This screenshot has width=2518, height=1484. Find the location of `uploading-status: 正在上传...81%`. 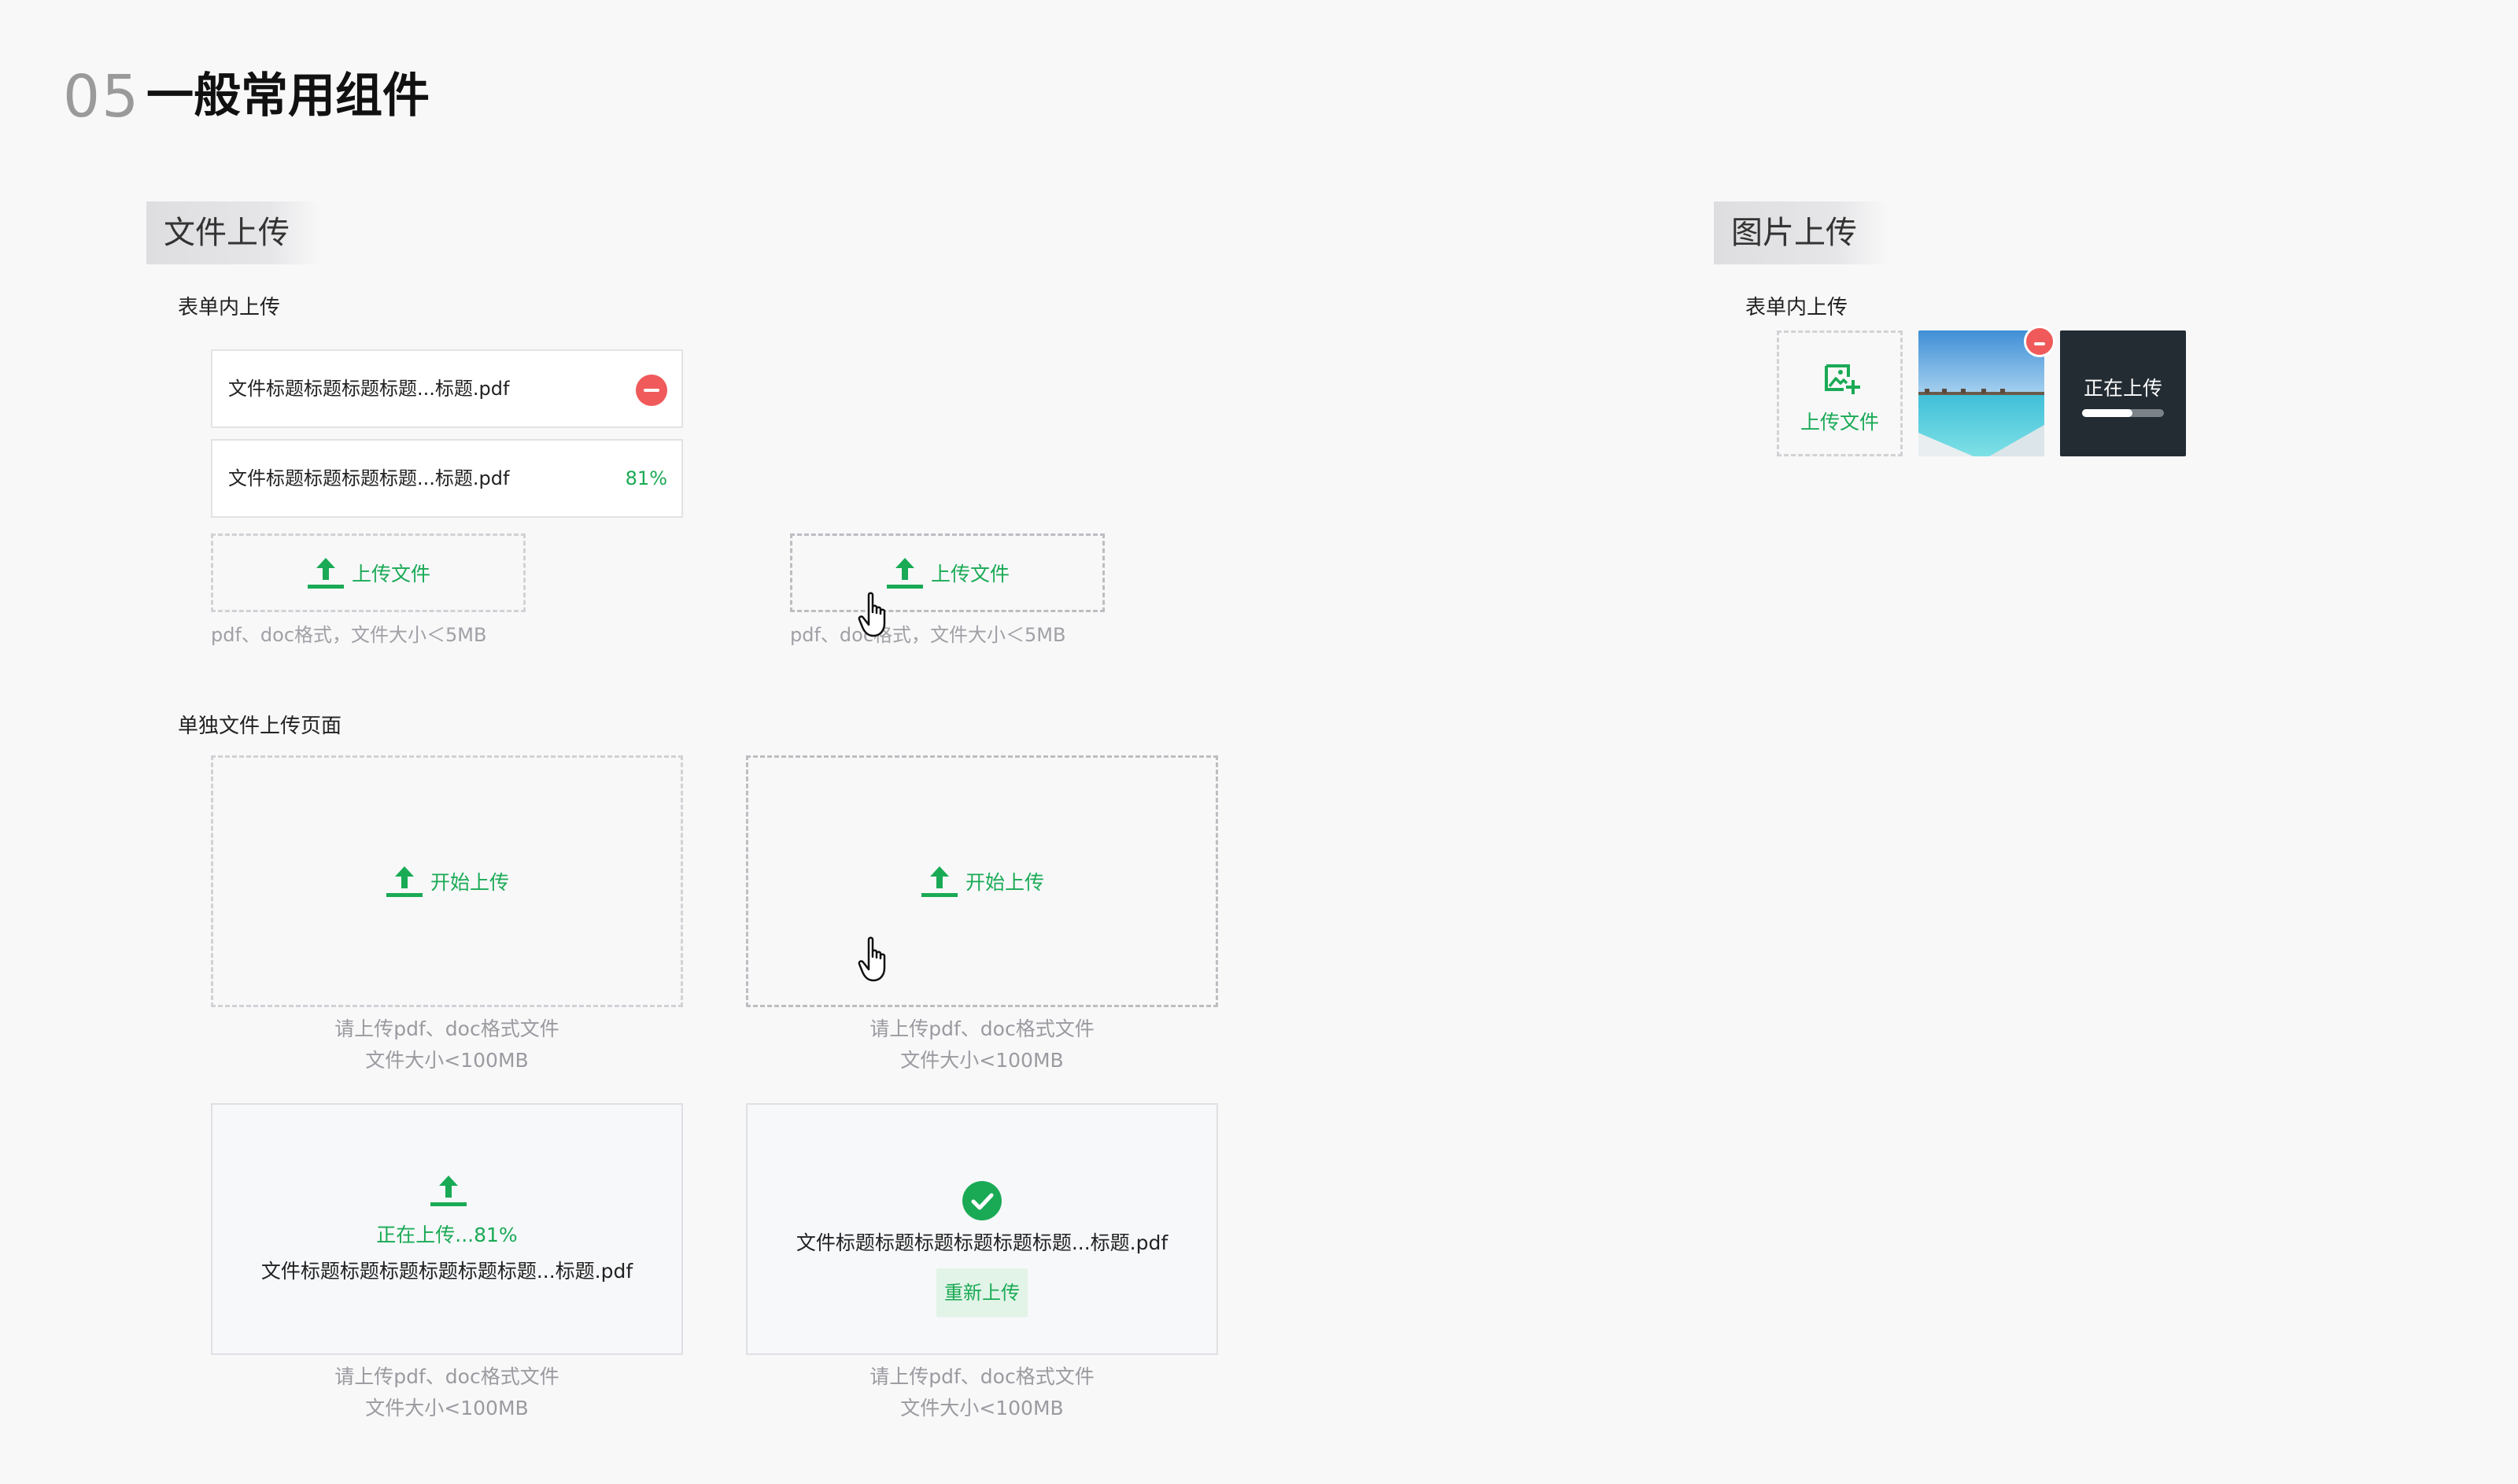

uploading-status: 正在上传...81% is located at coordinates (447, 1235).